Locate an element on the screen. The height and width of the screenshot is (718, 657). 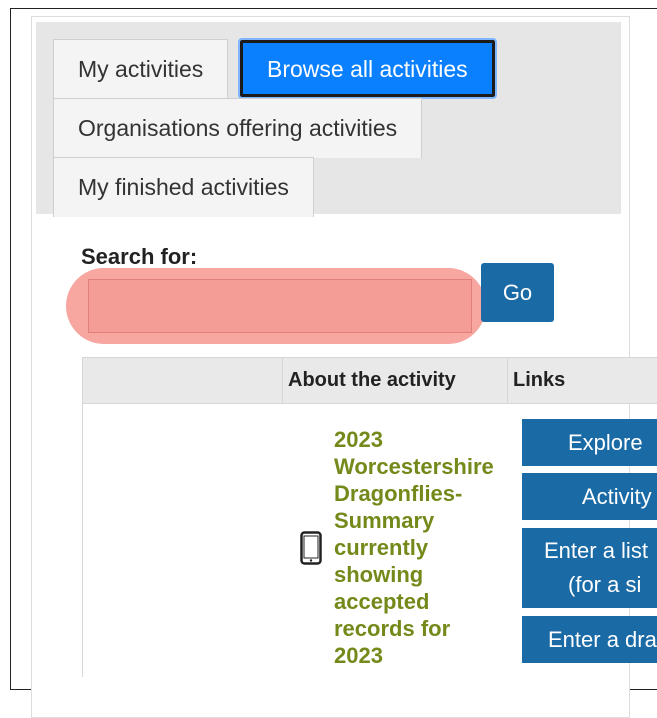
enter-a-list-button: Enter a list (for a si is located at coordinates (589, 568).